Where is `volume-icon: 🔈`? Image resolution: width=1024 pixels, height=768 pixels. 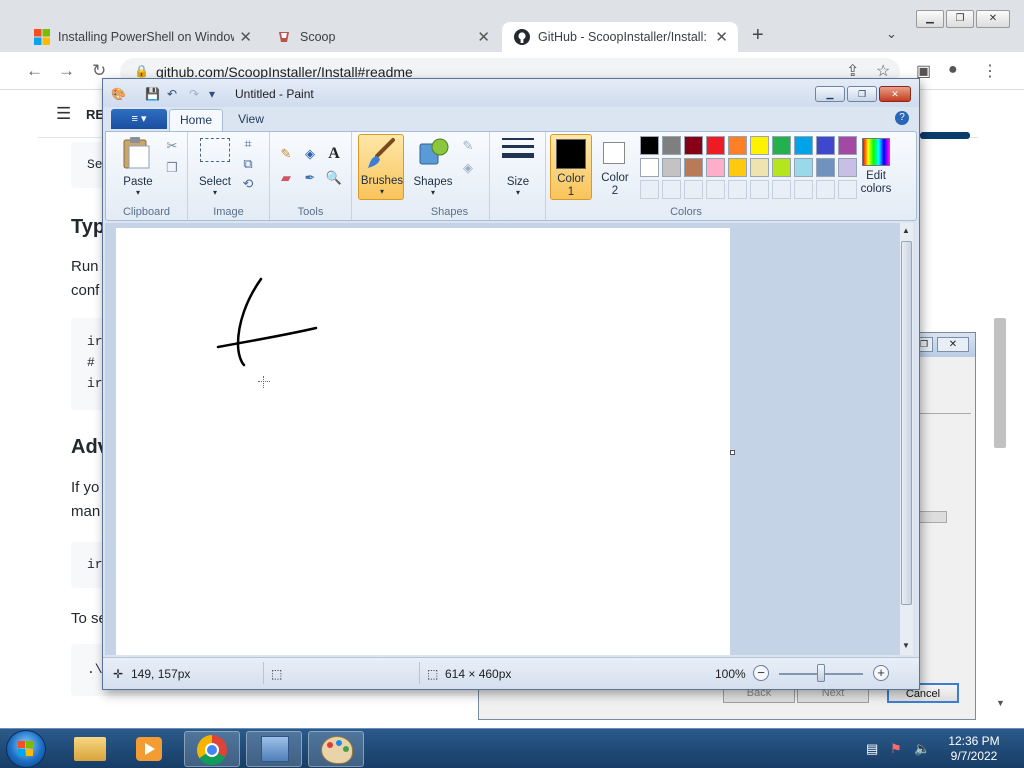 volume-icon: 🔈 is located at coordinates (922, 749).